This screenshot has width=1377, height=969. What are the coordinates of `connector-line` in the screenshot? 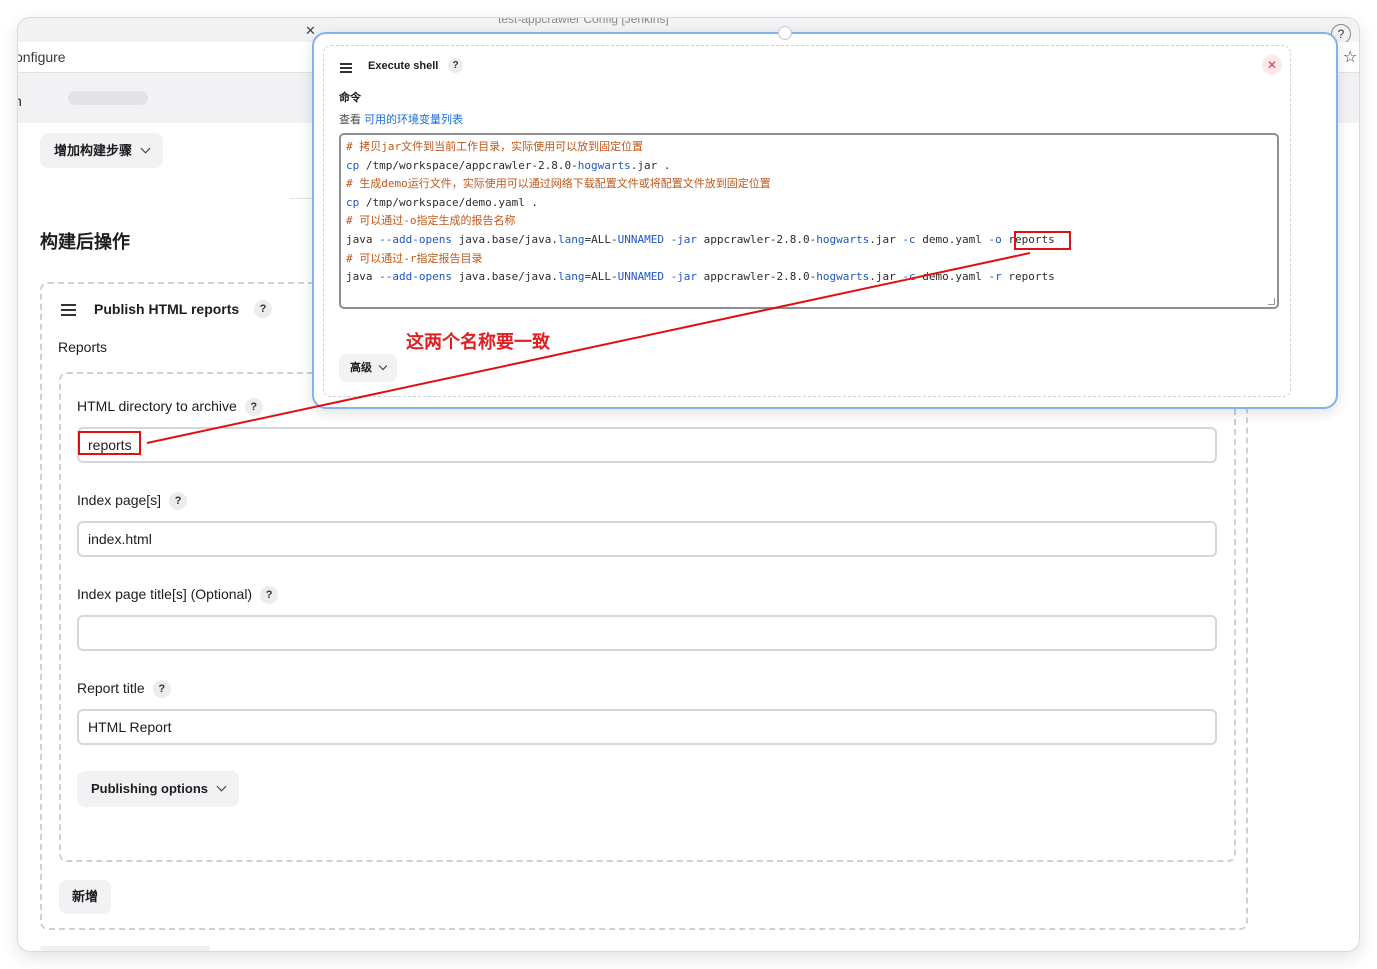 It's located at (588, 348).